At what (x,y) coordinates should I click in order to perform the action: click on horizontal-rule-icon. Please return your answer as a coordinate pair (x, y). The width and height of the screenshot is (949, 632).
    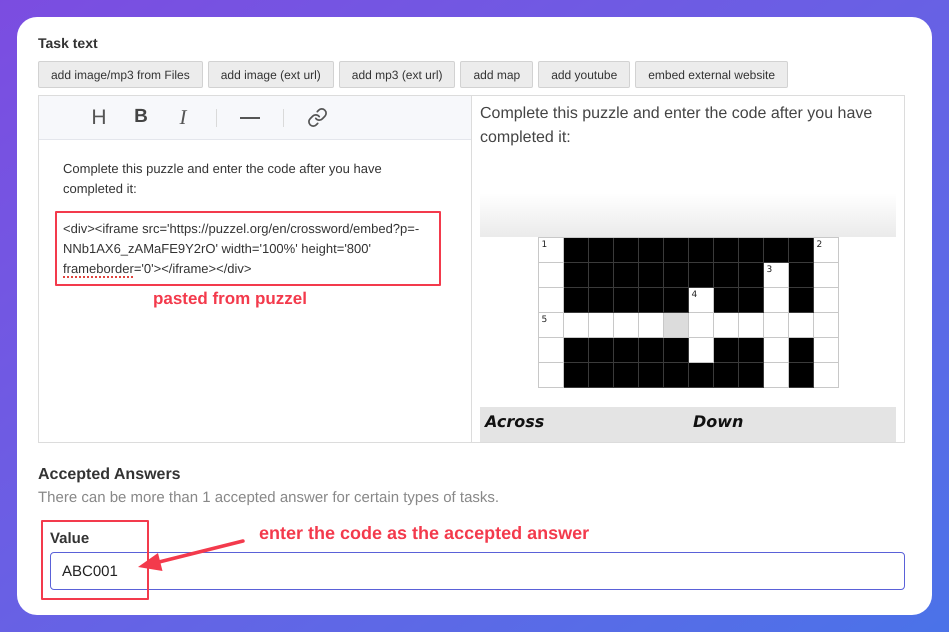
    Looking at the image, I should click on (250, 117).